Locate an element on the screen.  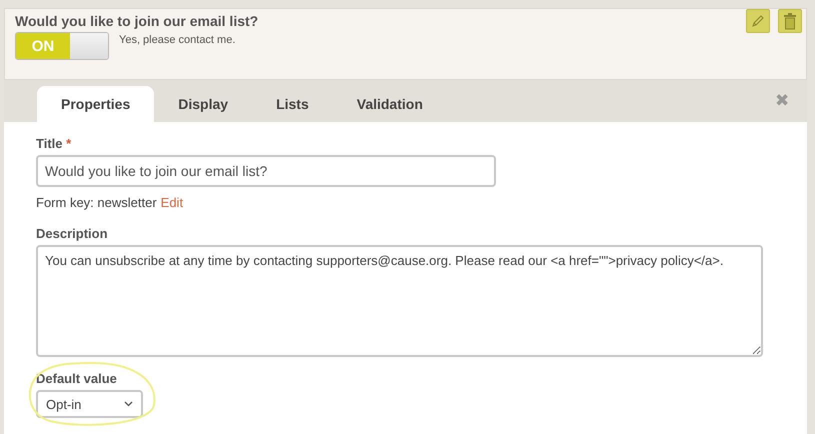
description-label: Description is located at coordinates (72, 233).